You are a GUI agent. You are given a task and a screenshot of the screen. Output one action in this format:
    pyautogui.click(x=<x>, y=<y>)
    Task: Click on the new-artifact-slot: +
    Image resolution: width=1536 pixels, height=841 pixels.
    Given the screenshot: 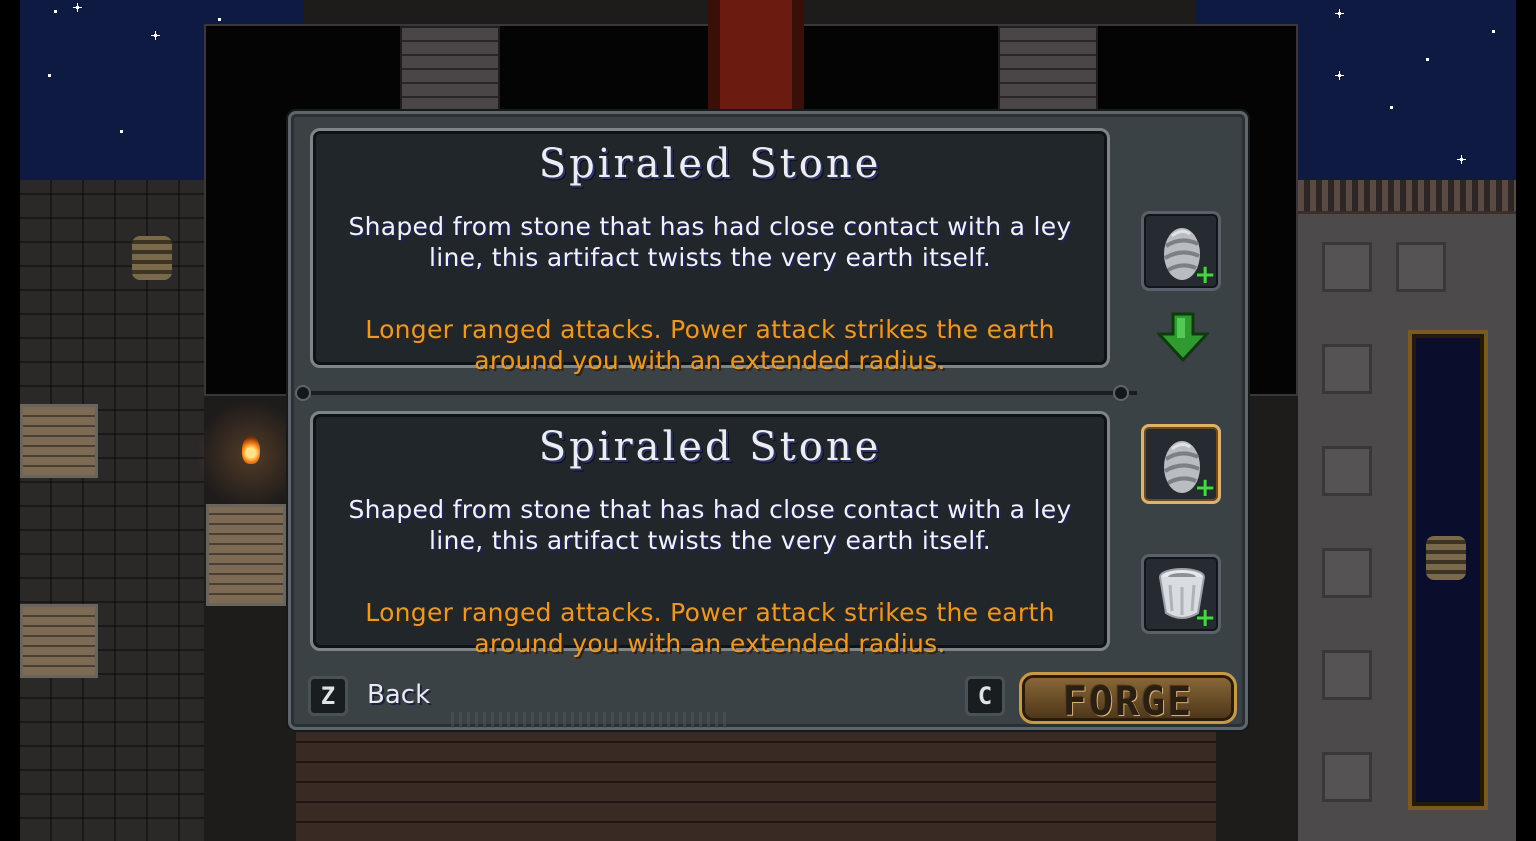 What is the action you would take?
    pyautogui.click(x=1181, y=464)
    